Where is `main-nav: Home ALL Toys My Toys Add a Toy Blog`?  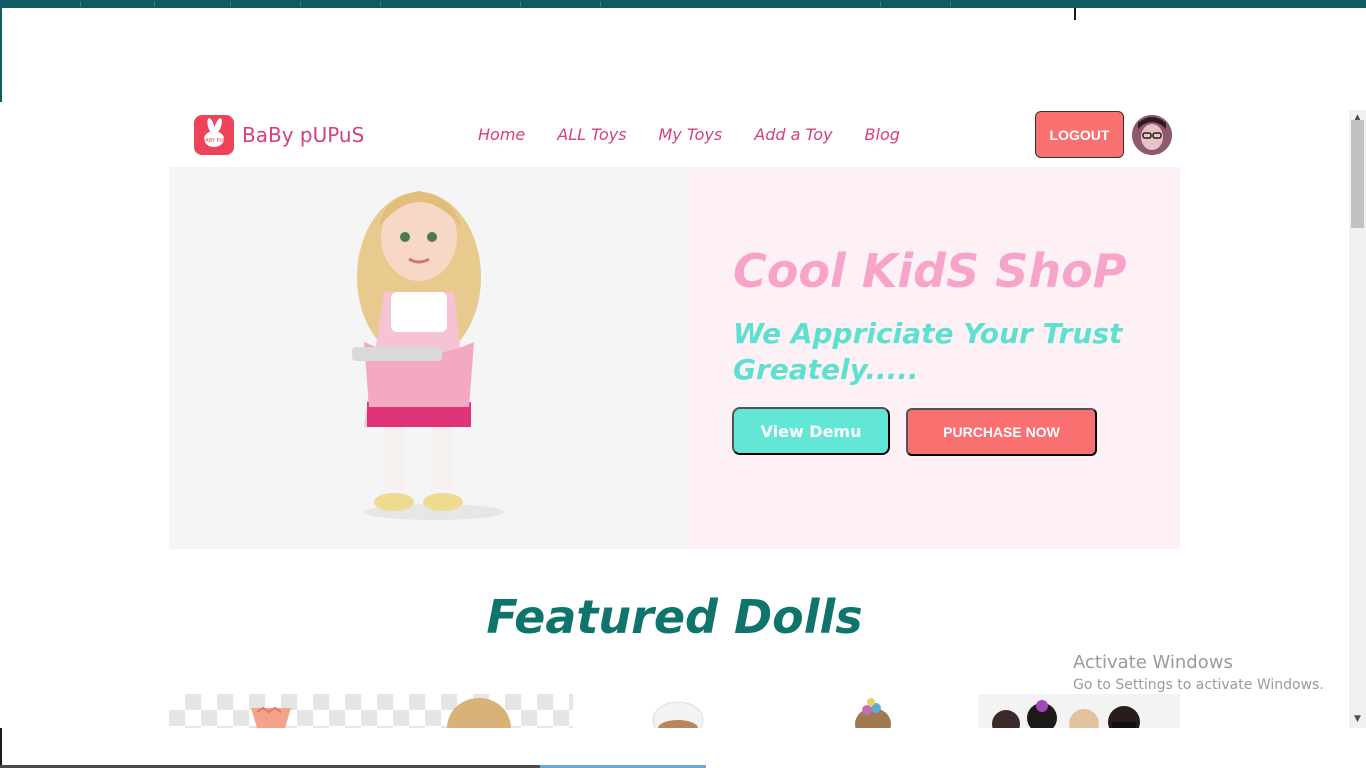 main-nav: Home ALL Toys My Toys Add a Toy Blog is located at coordinates (705, 134).